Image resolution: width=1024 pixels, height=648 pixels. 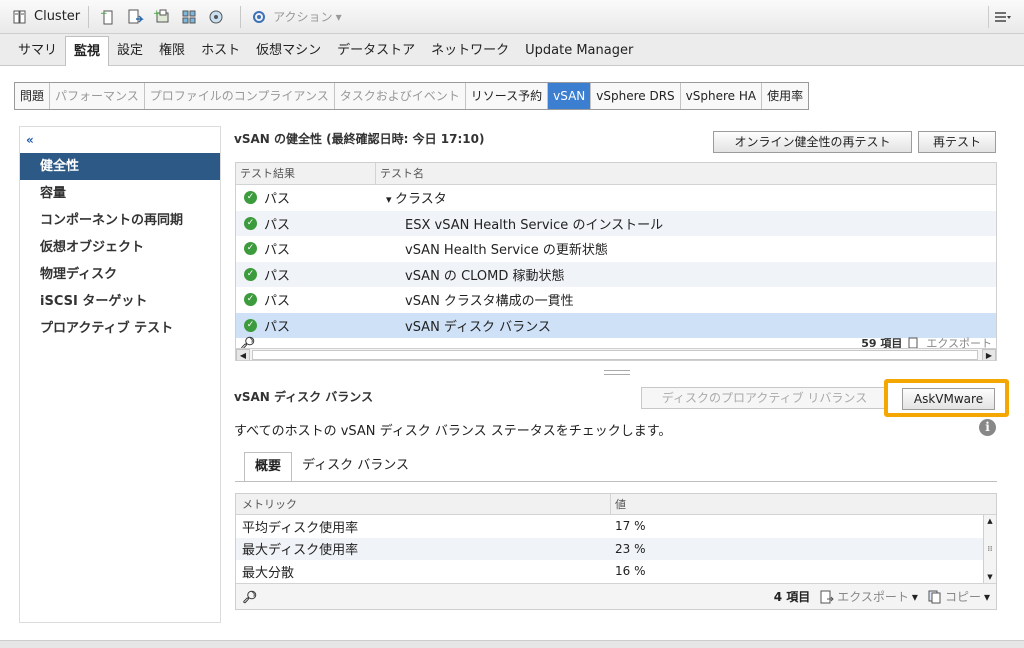 I want to click on test-name-text: vSAN の CLOMD 稼動状態, so click(x=485, y=276).